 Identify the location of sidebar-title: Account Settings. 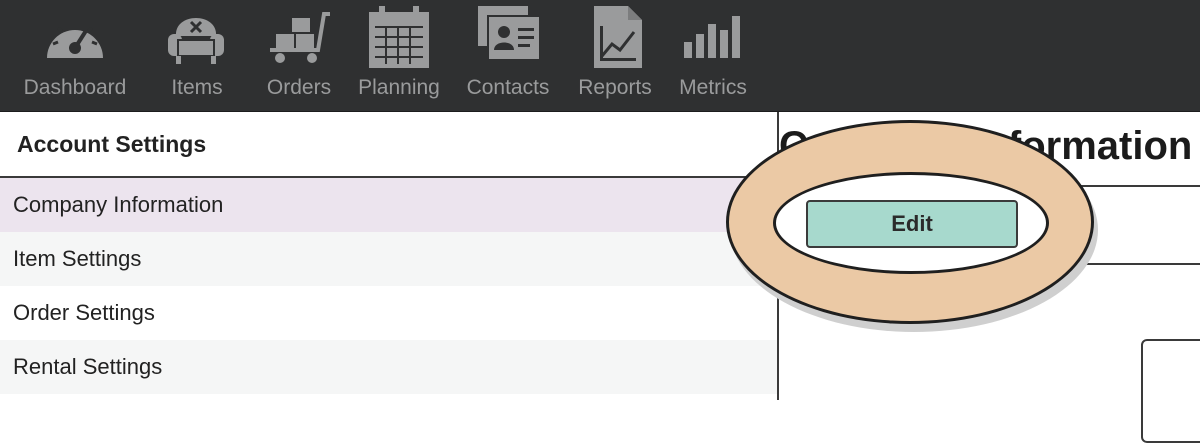
(112, 144).